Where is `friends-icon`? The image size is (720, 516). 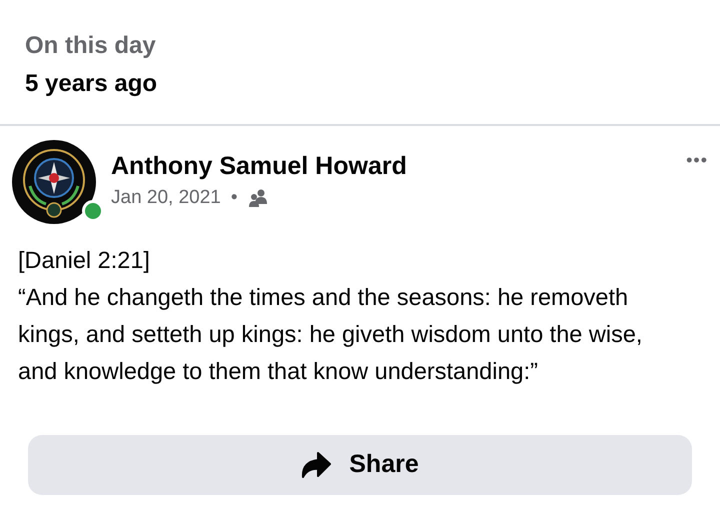
friends-icon is located at coordinates (258, 198).